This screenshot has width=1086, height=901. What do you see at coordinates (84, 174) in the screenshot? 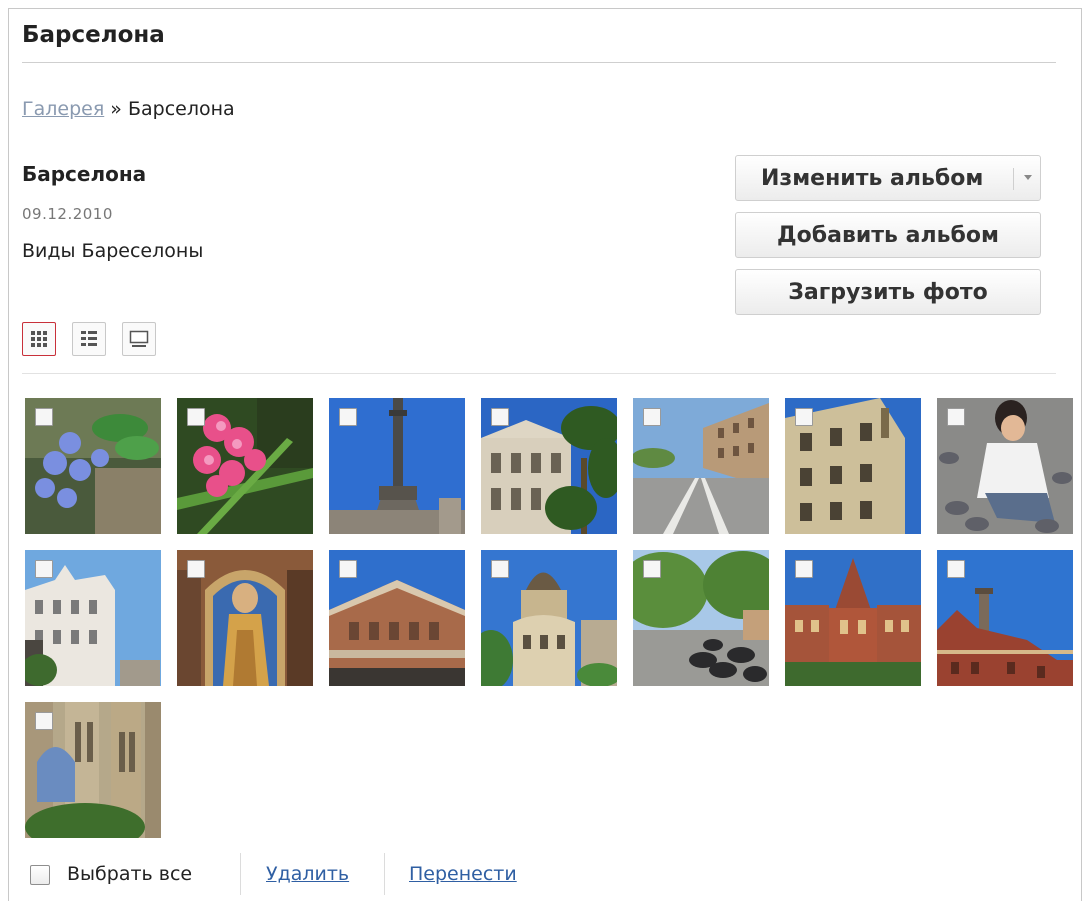
I see `album-name: Барселона` at bounding box center [84, 174].